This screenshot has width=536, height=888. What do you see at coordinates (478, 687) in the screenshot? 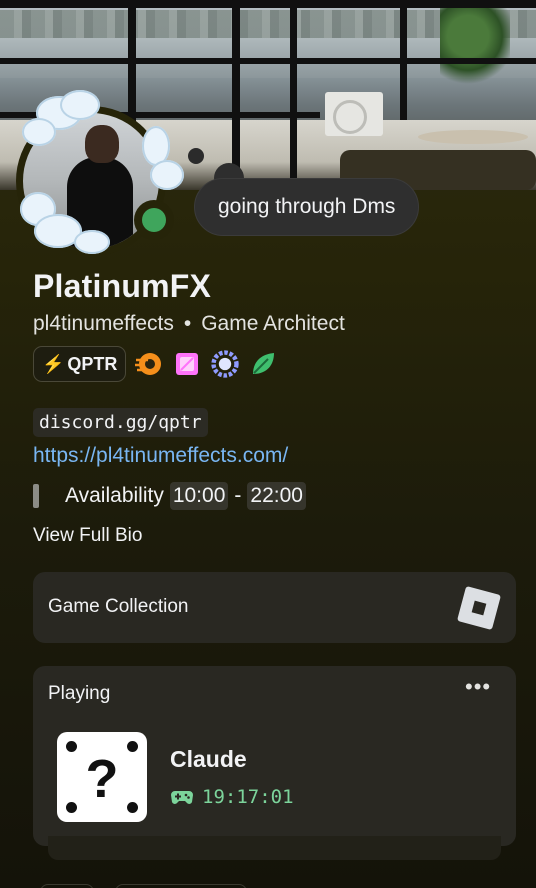
I see `more-options-icon: •••` at bounding box center [478, 687].